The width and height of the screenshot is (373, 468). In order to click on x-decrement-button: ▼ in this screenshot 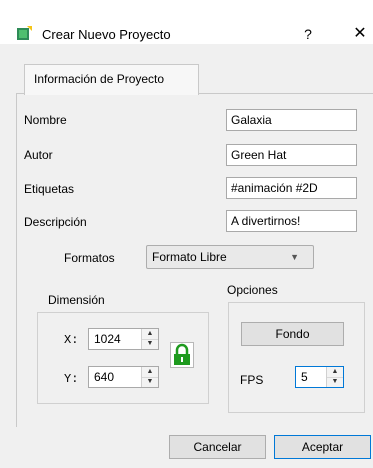, I will do `click(150, 344)`.